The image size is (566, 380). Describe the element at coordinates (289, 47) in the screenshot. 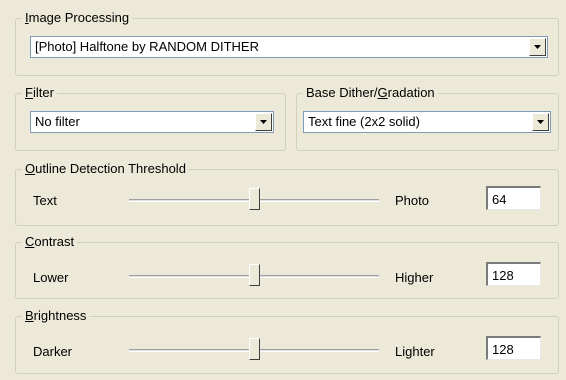

I see `image-processing-select: [Photo] Halftone by RANDOM DITHER` at that location.